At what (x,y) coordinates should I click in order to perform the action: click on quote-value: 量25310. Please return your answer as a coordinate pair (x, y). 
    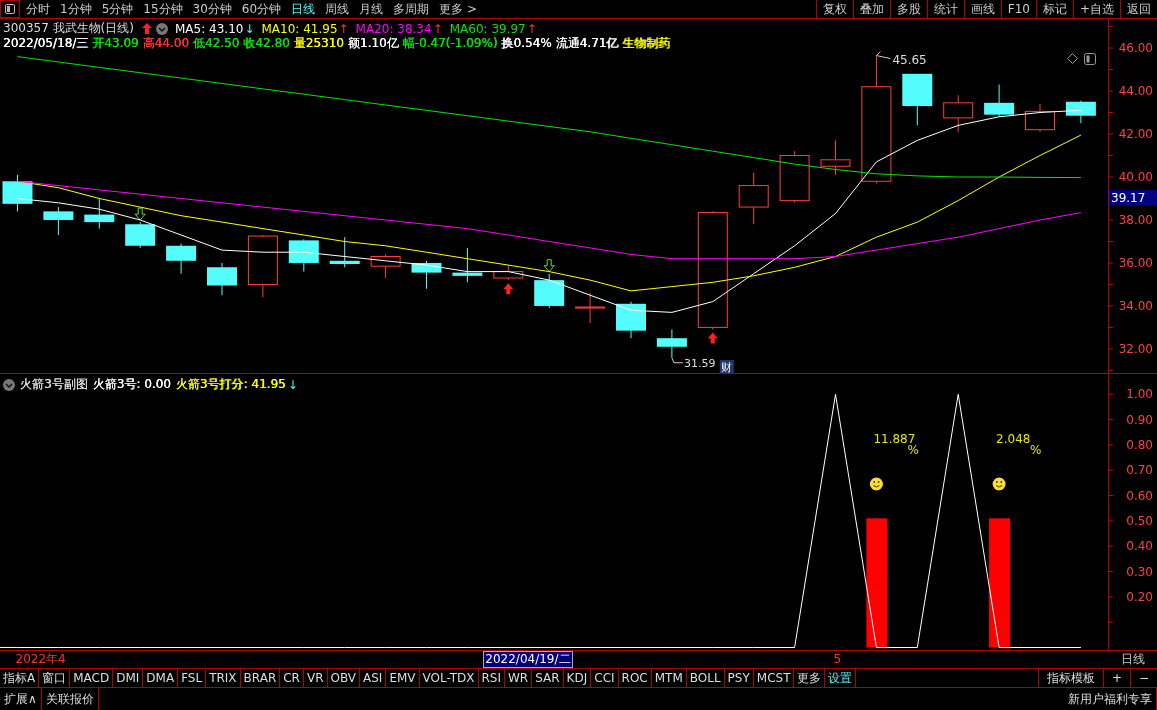
    Looking at the image, I should click on (318, 43).